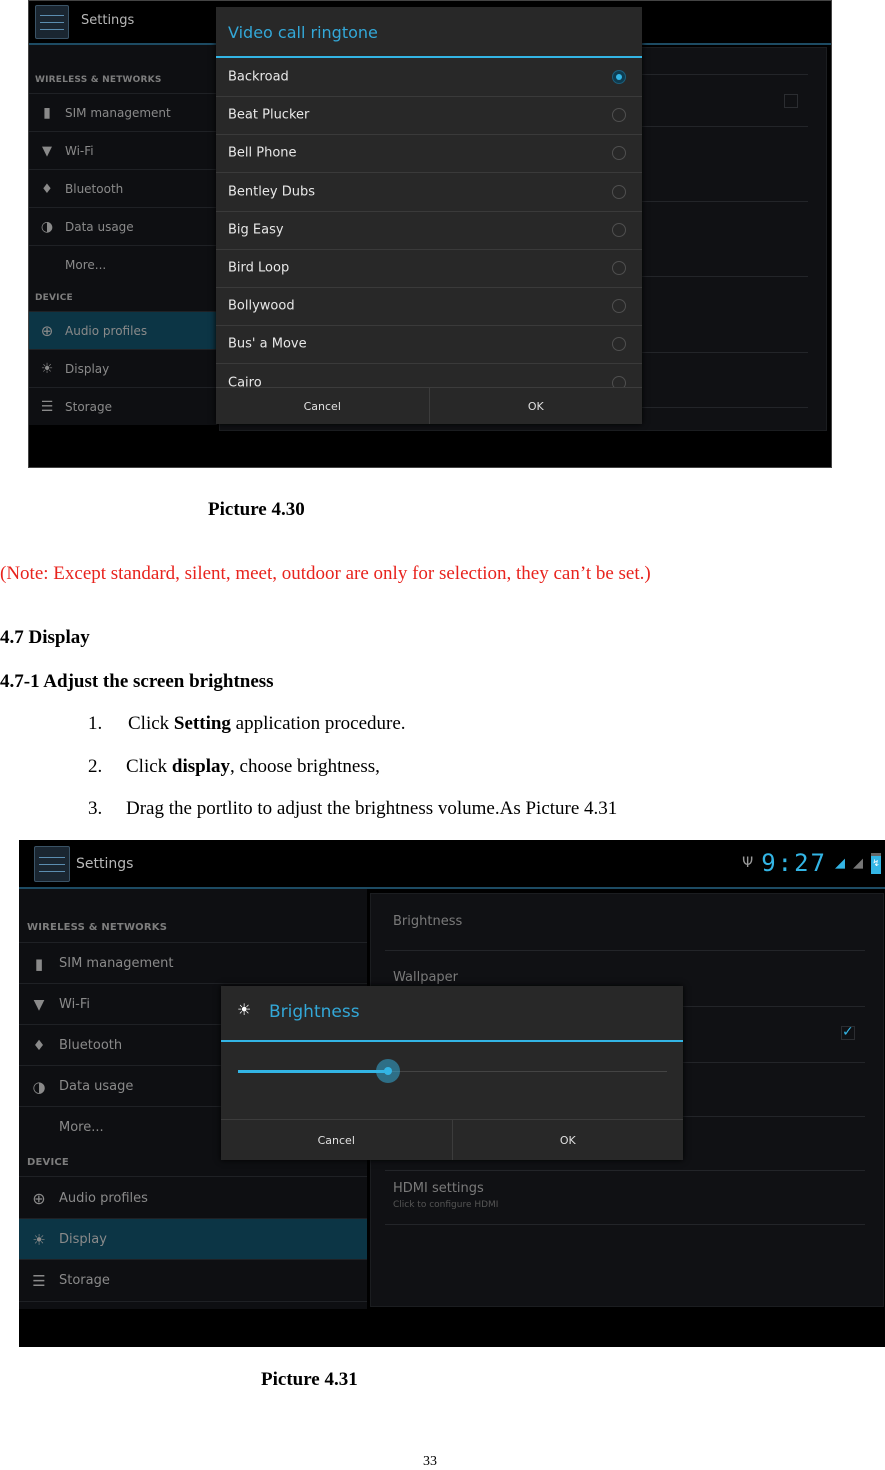 The width and height of the screenshot is (885, 1470). I want to click on data-signal-icon: ◢, so click(840, 863).